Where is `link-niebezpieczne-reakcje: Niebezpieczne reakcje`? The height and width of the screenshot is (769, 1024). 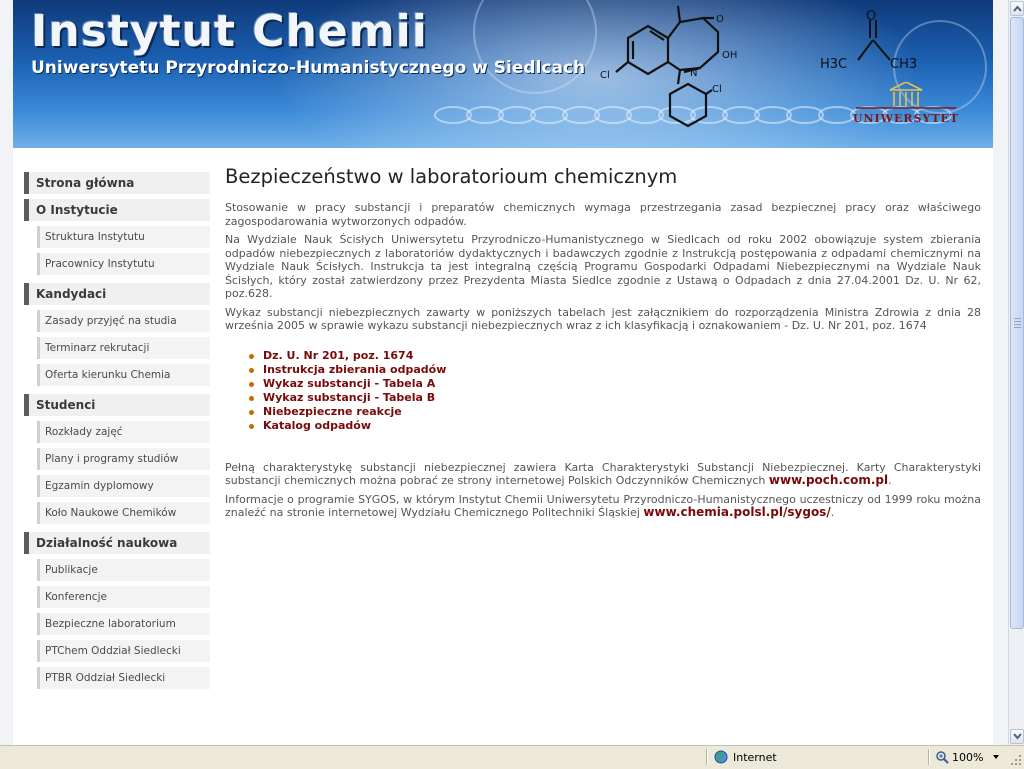
link-niebezpieczne-reakcje: Niebezpieczne reakcje is located at coordinates (615, 412).